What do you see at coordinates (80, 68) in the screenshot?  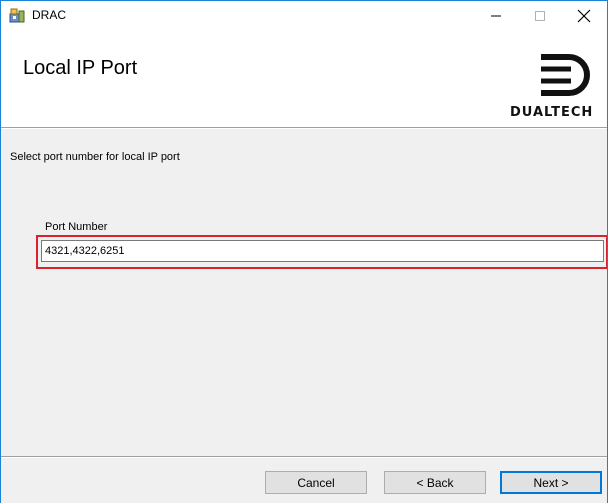 I see `page-title: Local IP Port` at bounding box center [80, 68].